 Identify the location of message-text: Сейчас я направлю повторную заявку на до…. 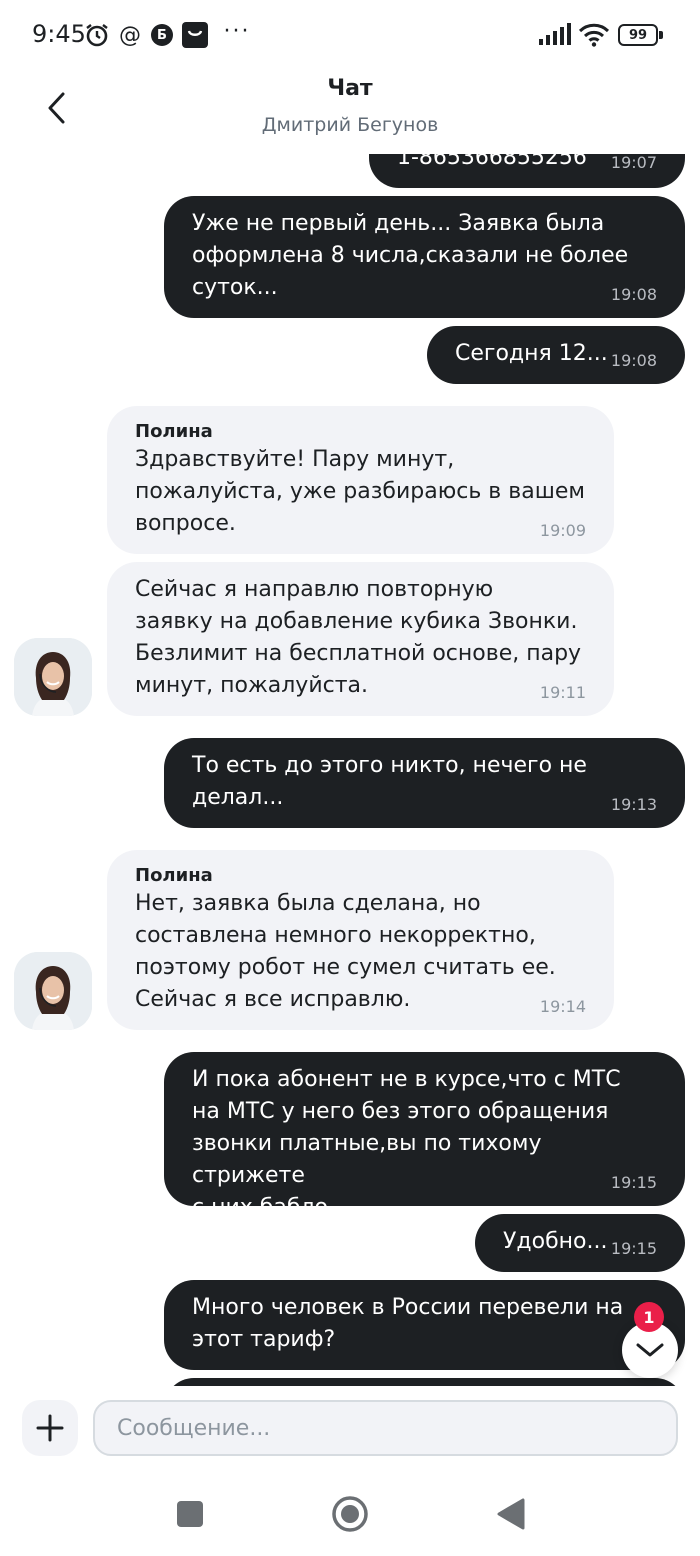
(358, 637).